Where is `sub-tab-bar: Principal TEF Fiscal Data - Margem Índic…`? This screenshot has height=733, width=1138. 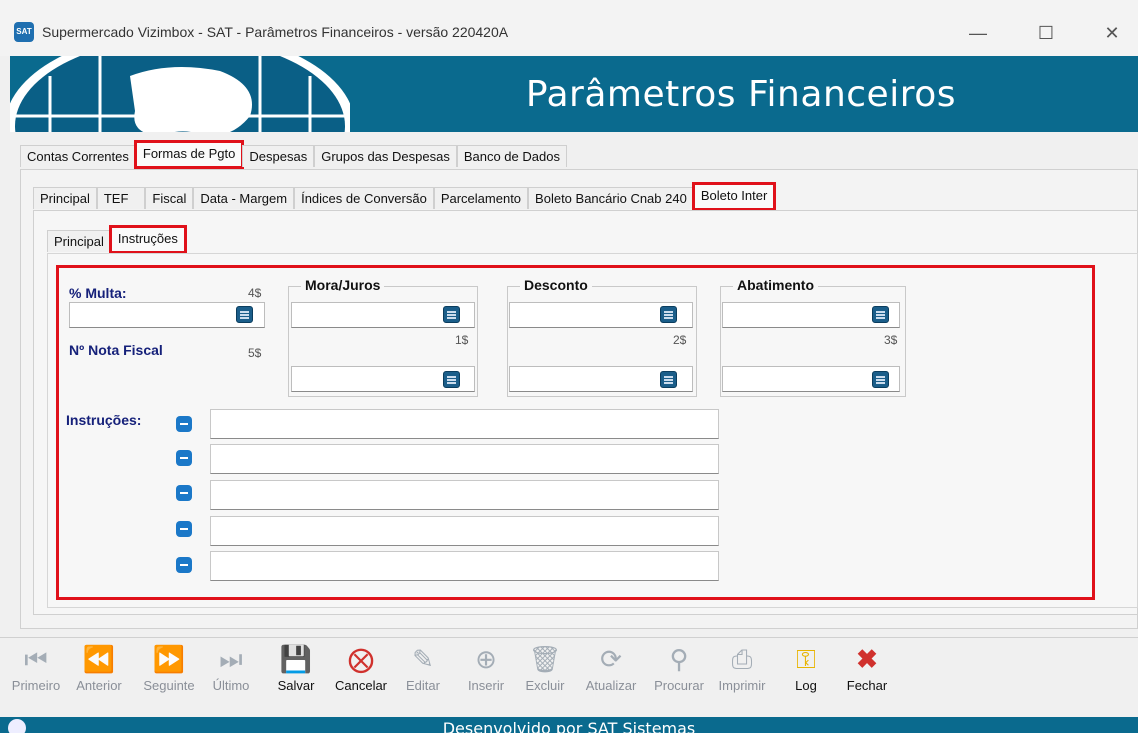 sub-tab-bar: Principal TEF Fiscal Data - Margem Índic… is located at coordinates (405, 196).